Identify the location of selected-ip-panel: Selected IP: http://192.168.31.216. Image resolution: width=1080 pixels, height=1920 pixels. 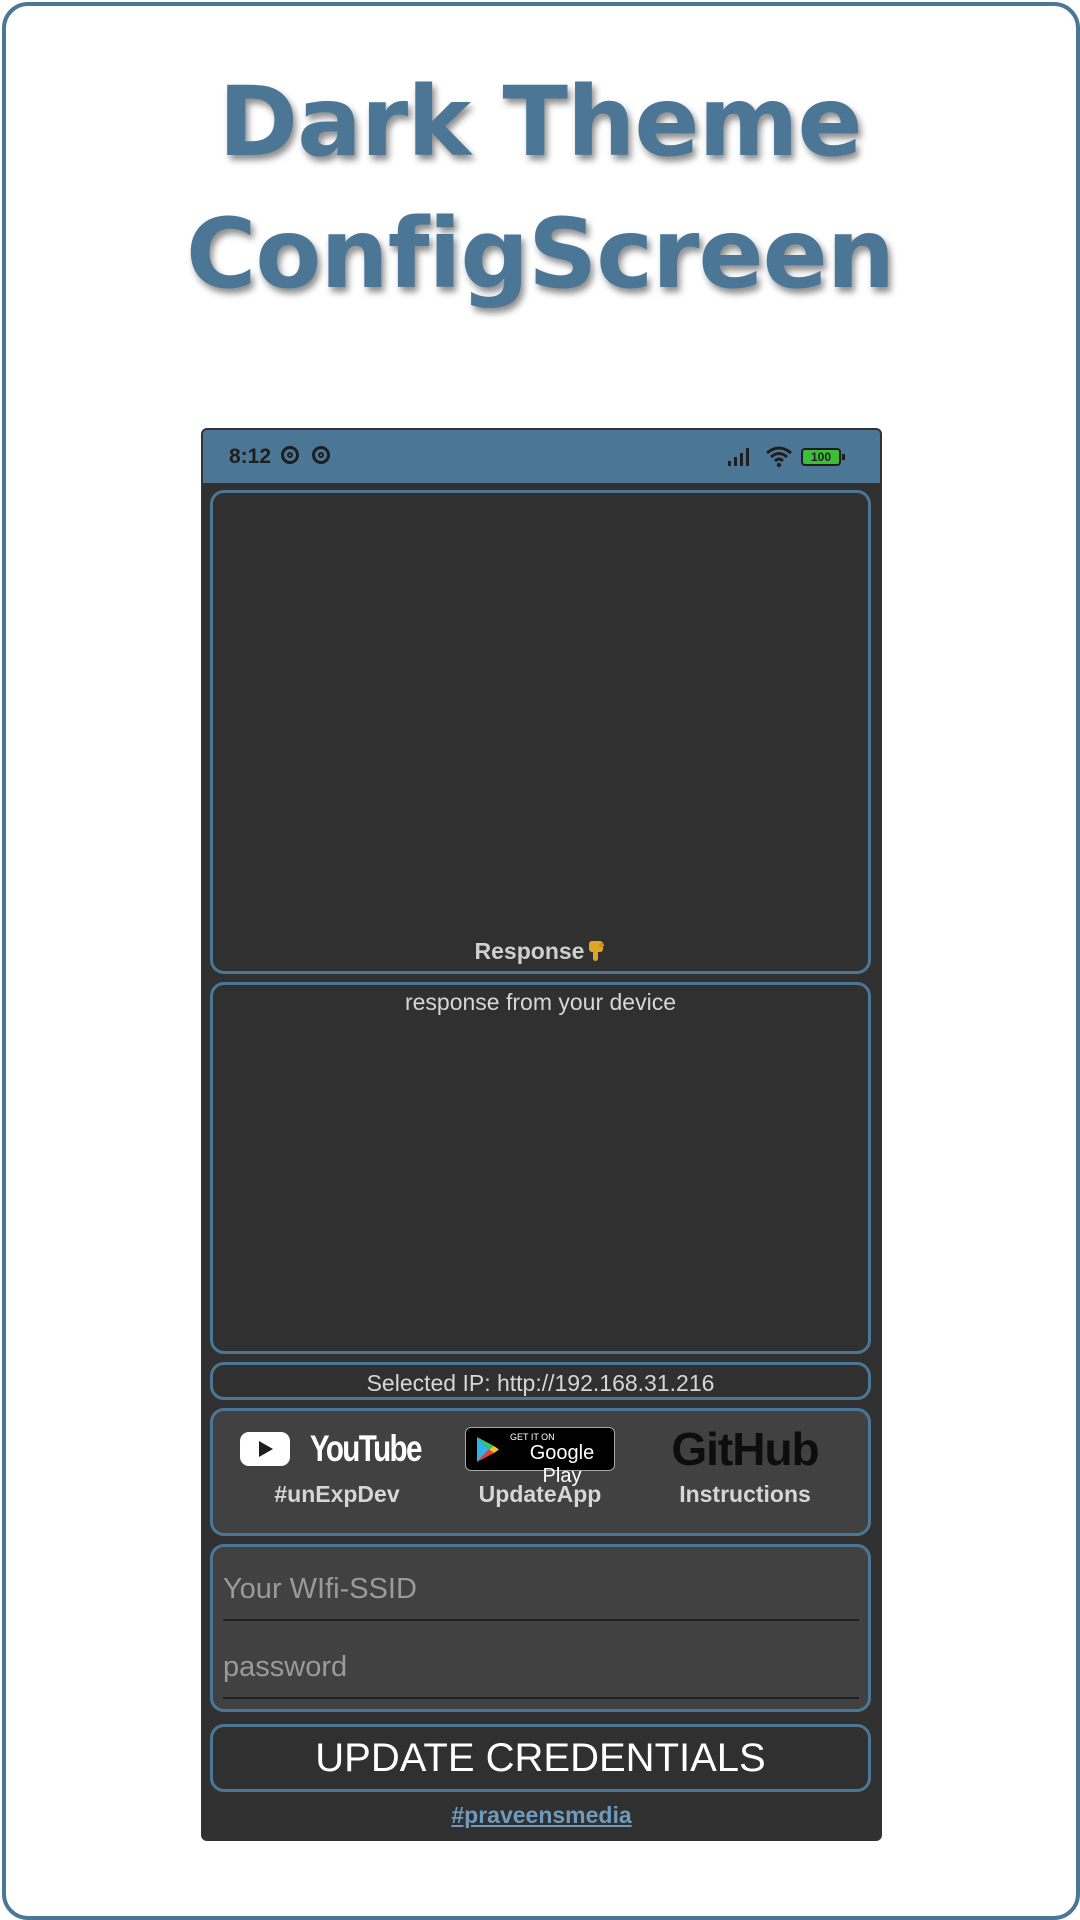
(540, 1381).